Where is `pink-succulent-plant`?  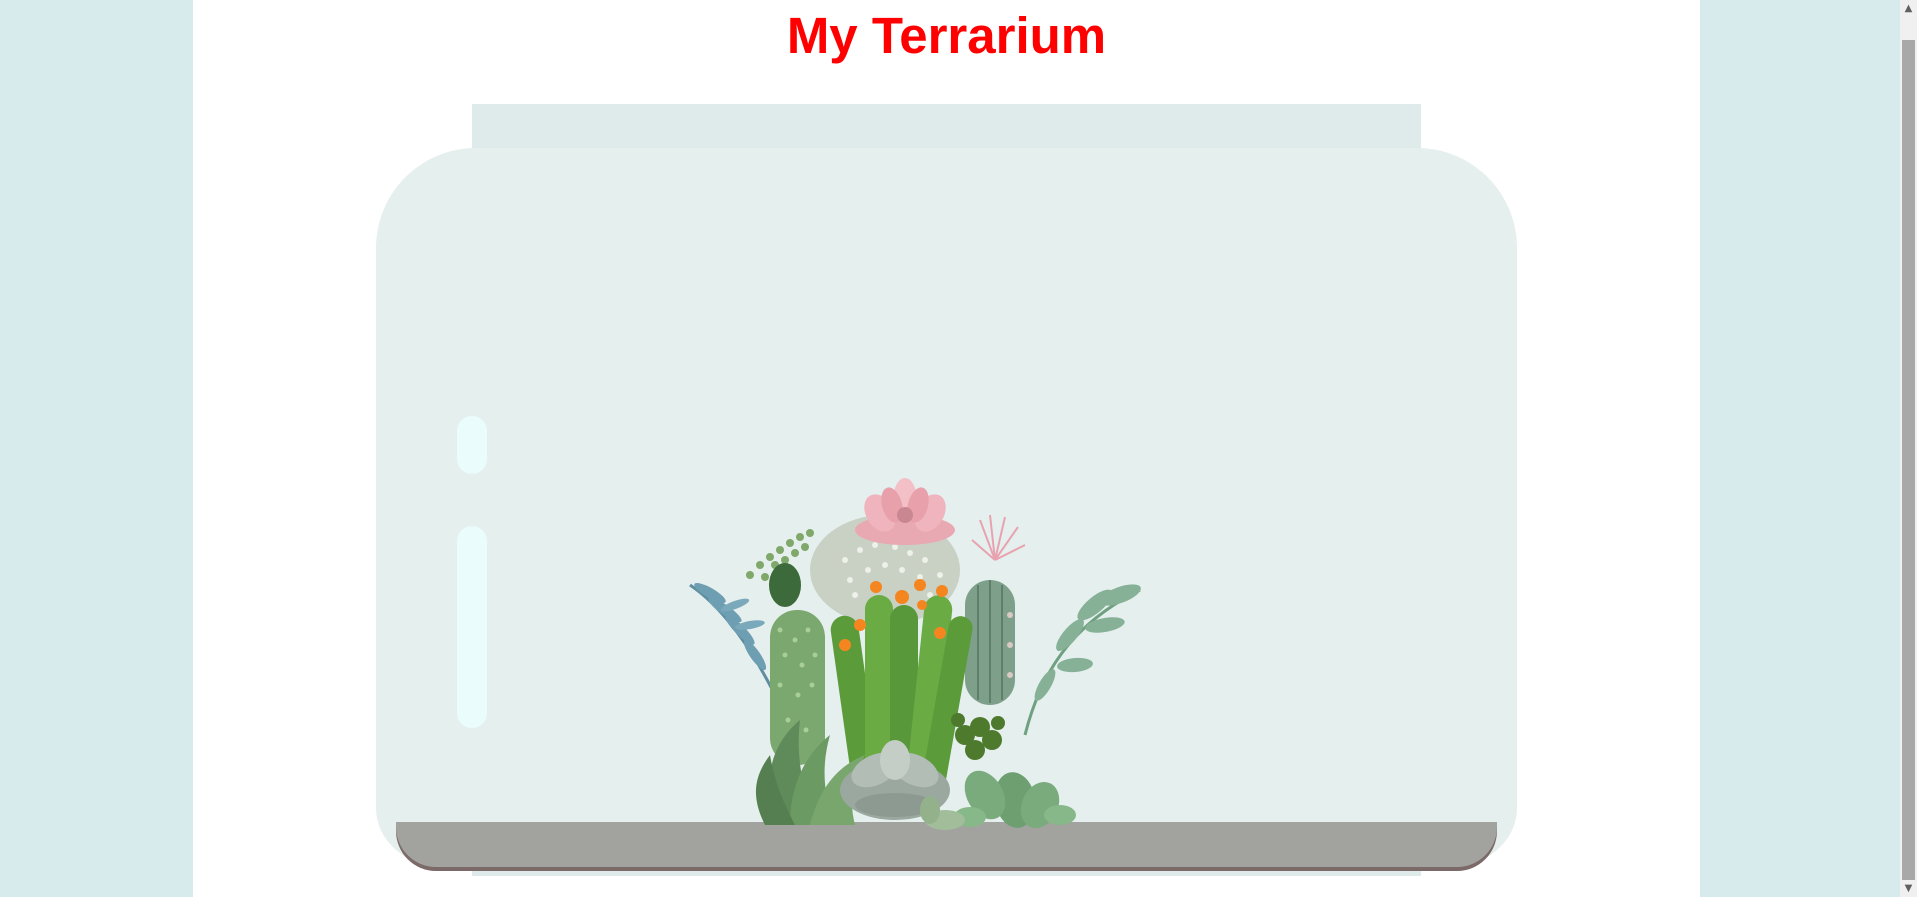
pink-succulent-plant is located at coordinates (905, 511).